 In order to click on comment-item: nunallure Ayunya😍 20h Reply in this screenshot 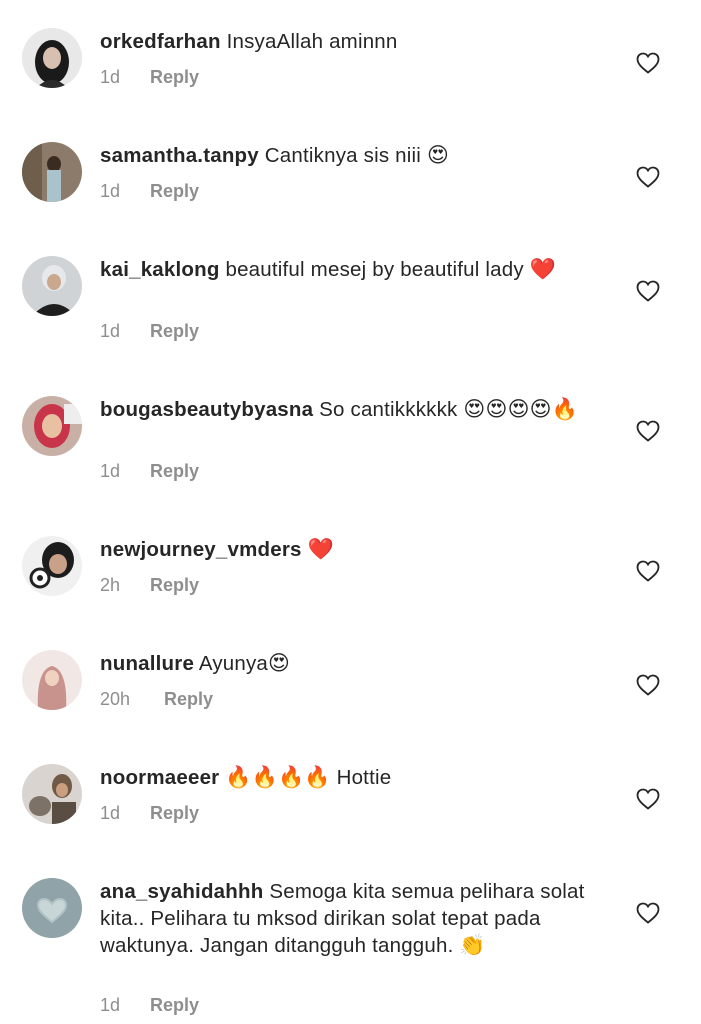, I will do `click(350, 677)`.